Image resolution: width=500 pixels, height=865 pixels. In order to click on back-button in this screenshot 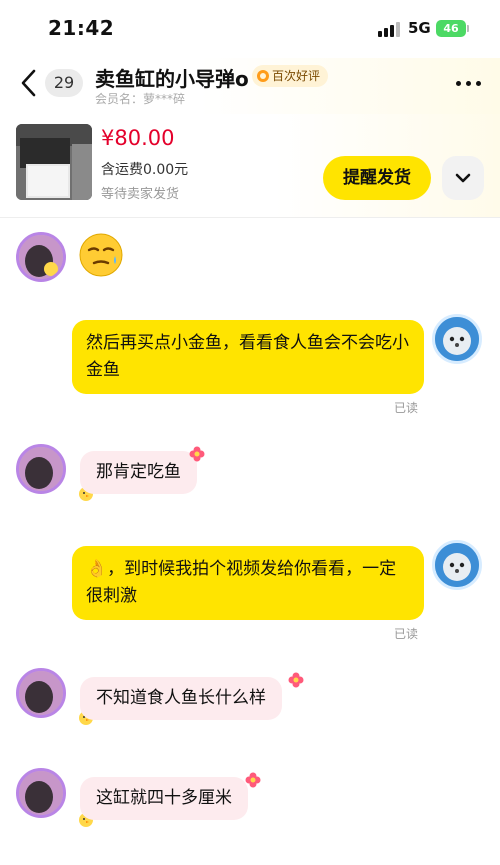, I will do `click(29, 83)`.